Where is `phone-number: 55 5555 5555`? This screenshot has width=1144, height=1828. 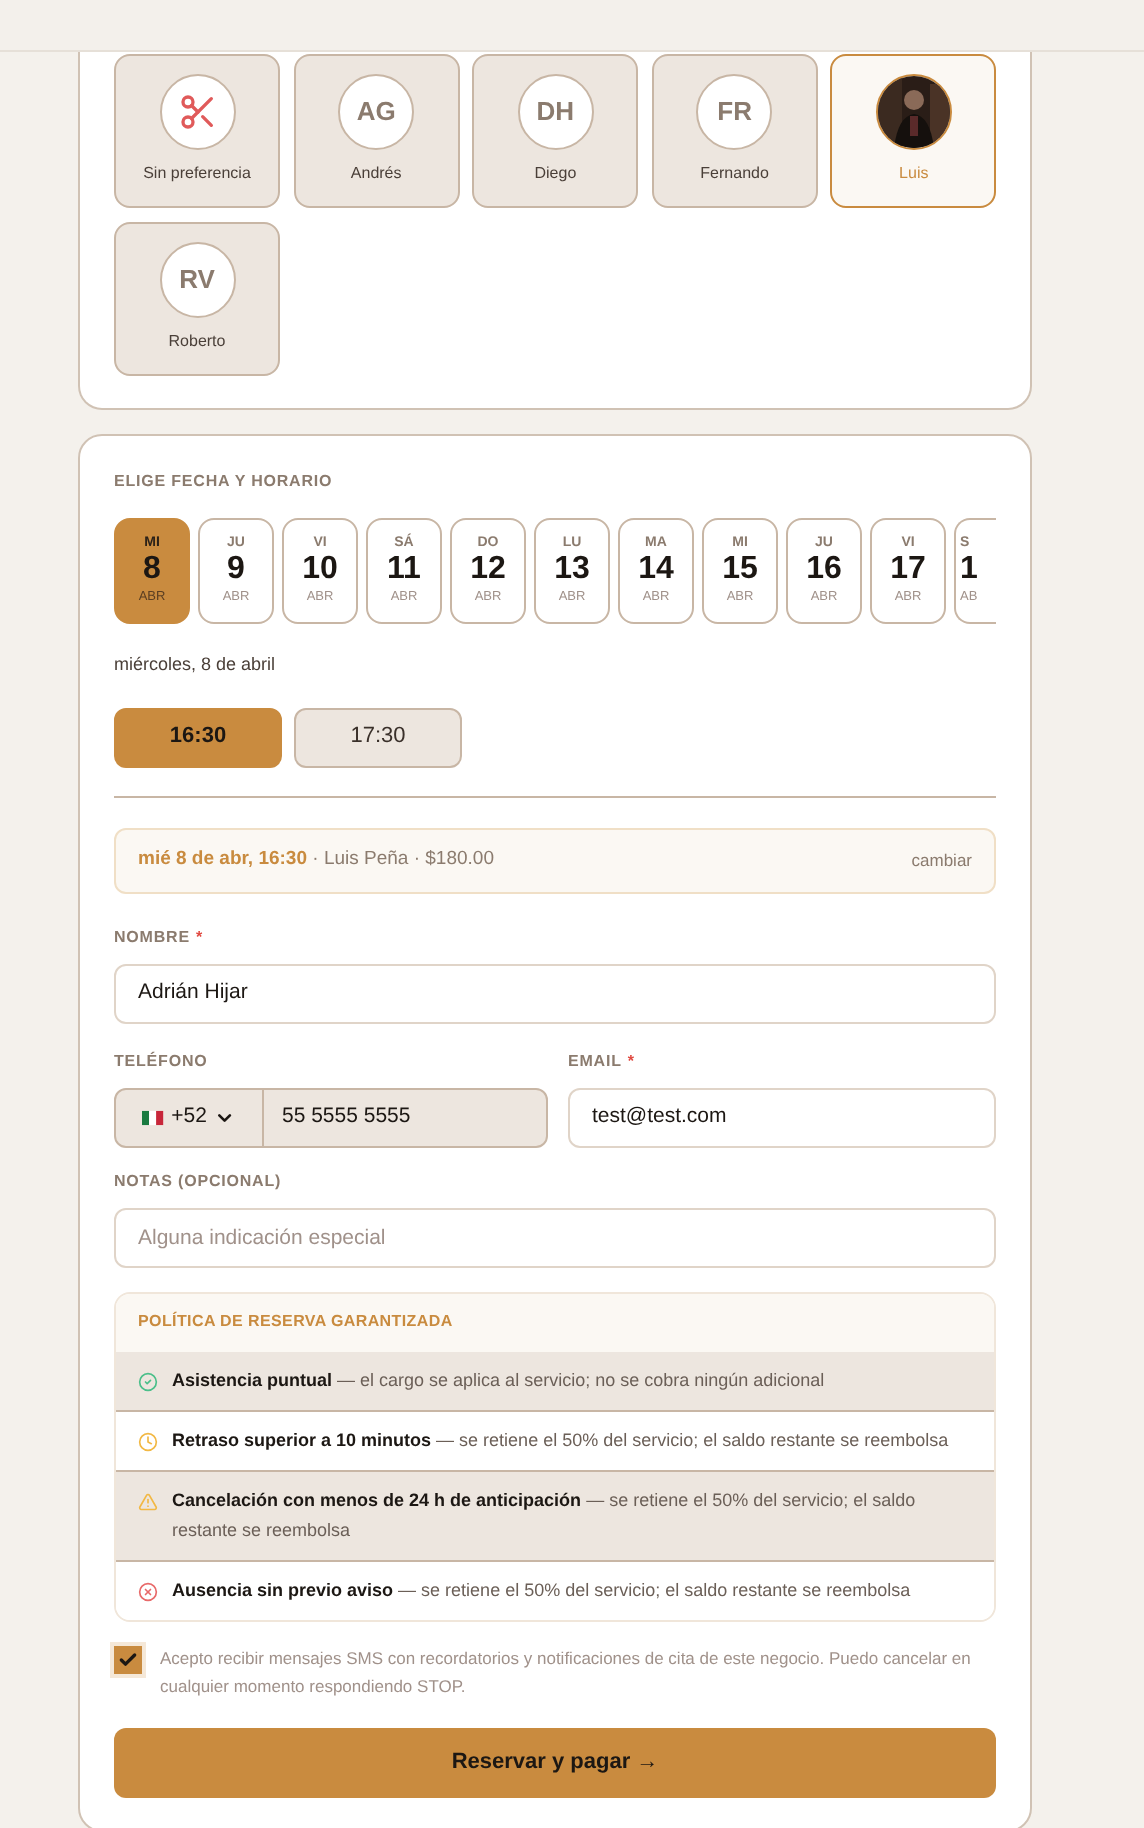 phone-number: 55 5555 5555 is located at coordinates (346, 1116).